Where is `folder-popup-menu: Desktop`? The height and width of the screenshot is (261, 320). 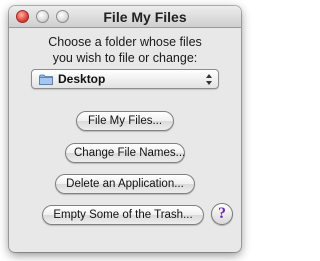
folder-popup-menu: Desktop is located at coordinates (125, 79).